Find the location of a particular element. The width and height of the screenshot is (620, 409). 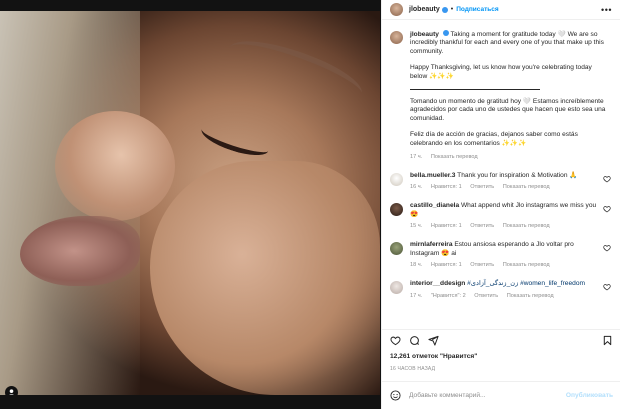

more-icon: ••• is located at coordinates (606, 10).